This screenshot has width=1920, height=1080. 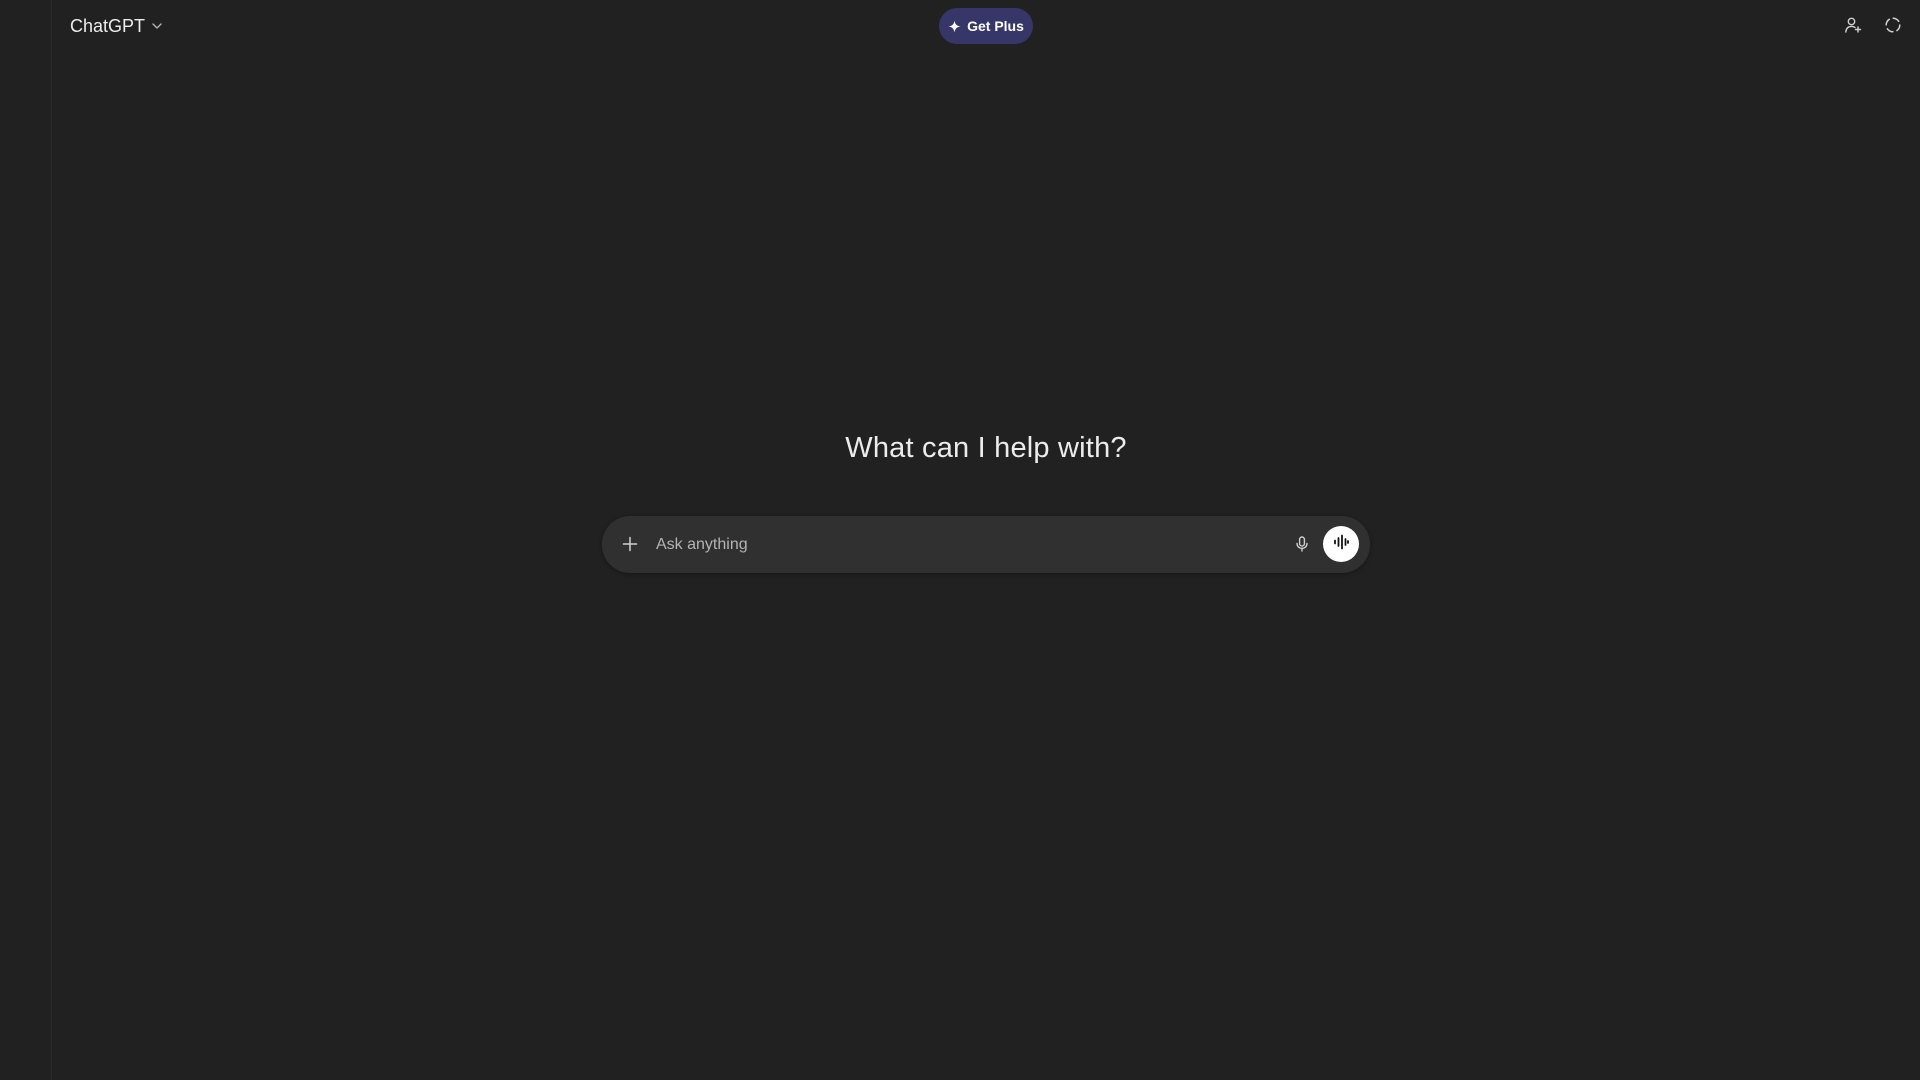 I want to click on model-selector-label: ChatGPT, so click(x=108, y=25).